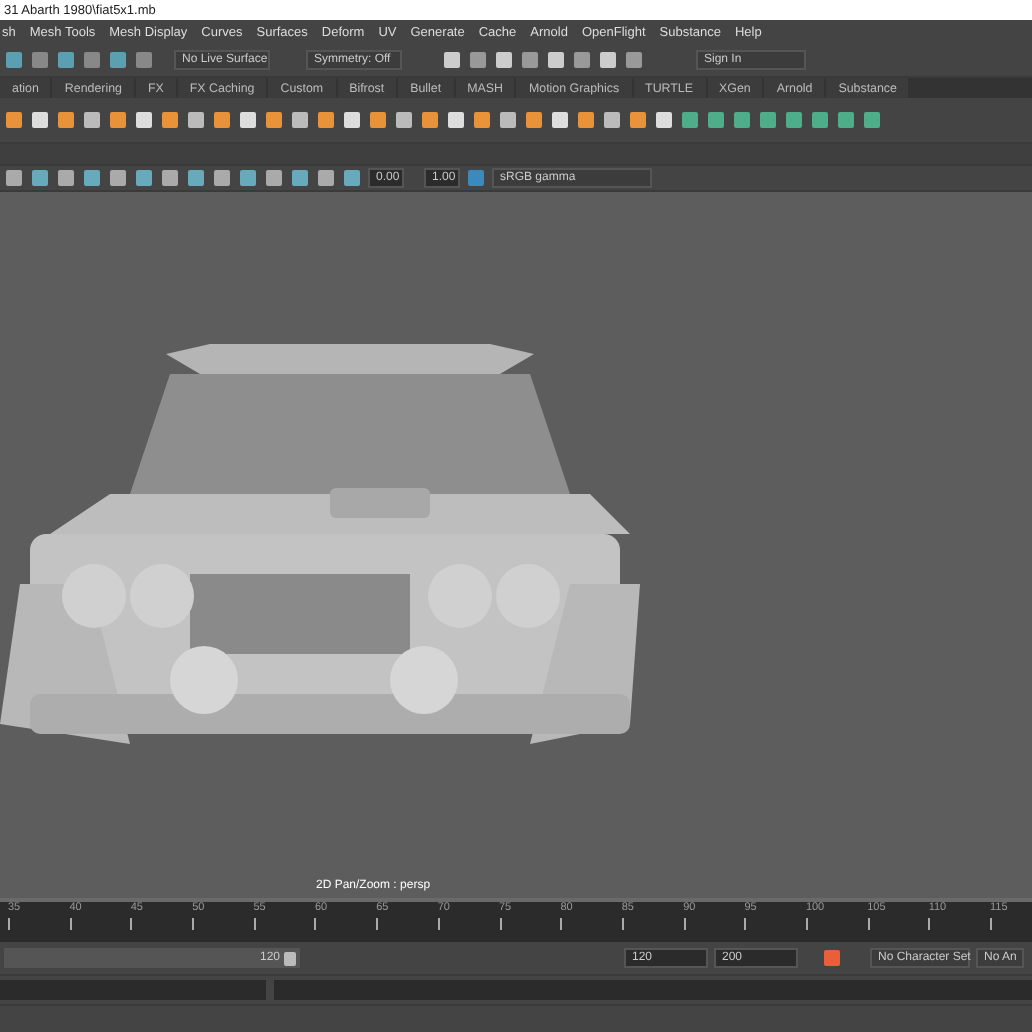 The height and width of the screenshot is (1032, 1032). What do you see at coordinates (290, 958) in the screenshot?
I see `slider-handle` at bounding box center [290, 958].